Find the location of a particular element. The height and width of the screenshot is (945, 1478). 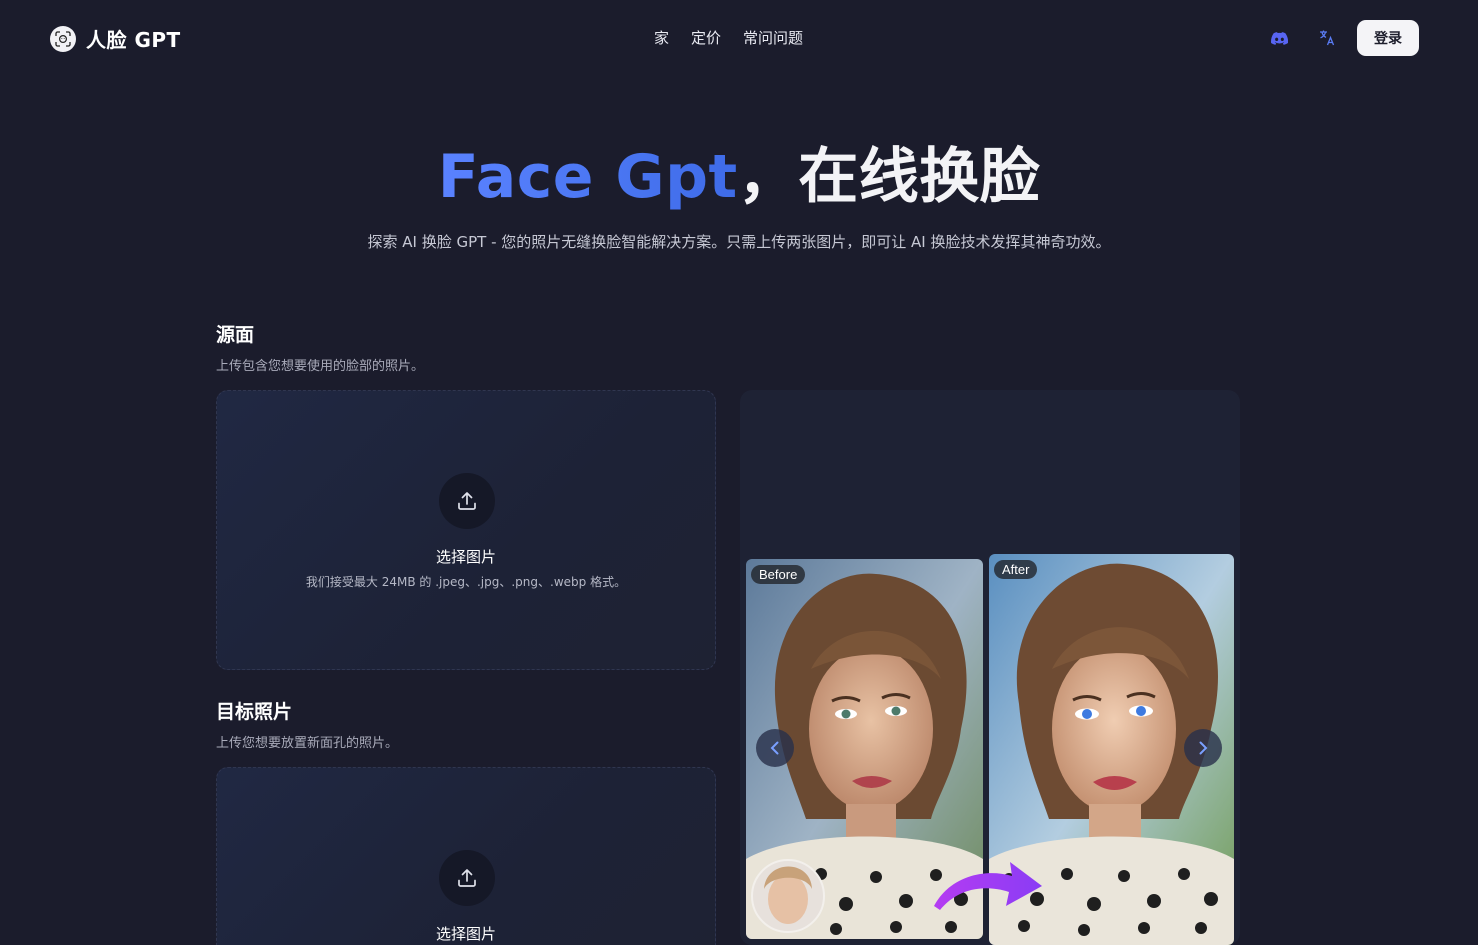

top-header: 人脸 GPT 家 定价 常问问题 登录 is located at coordinates (739, 38).